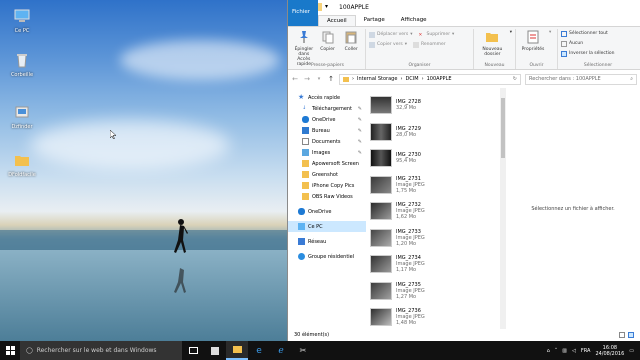 The height and width of the screenshot is (360, 640). What do you see at coordinates (436, 105) in the screenshot?
I see `file-item: IMG_2728 32,9 Mo` at bounding box center [436, 105].